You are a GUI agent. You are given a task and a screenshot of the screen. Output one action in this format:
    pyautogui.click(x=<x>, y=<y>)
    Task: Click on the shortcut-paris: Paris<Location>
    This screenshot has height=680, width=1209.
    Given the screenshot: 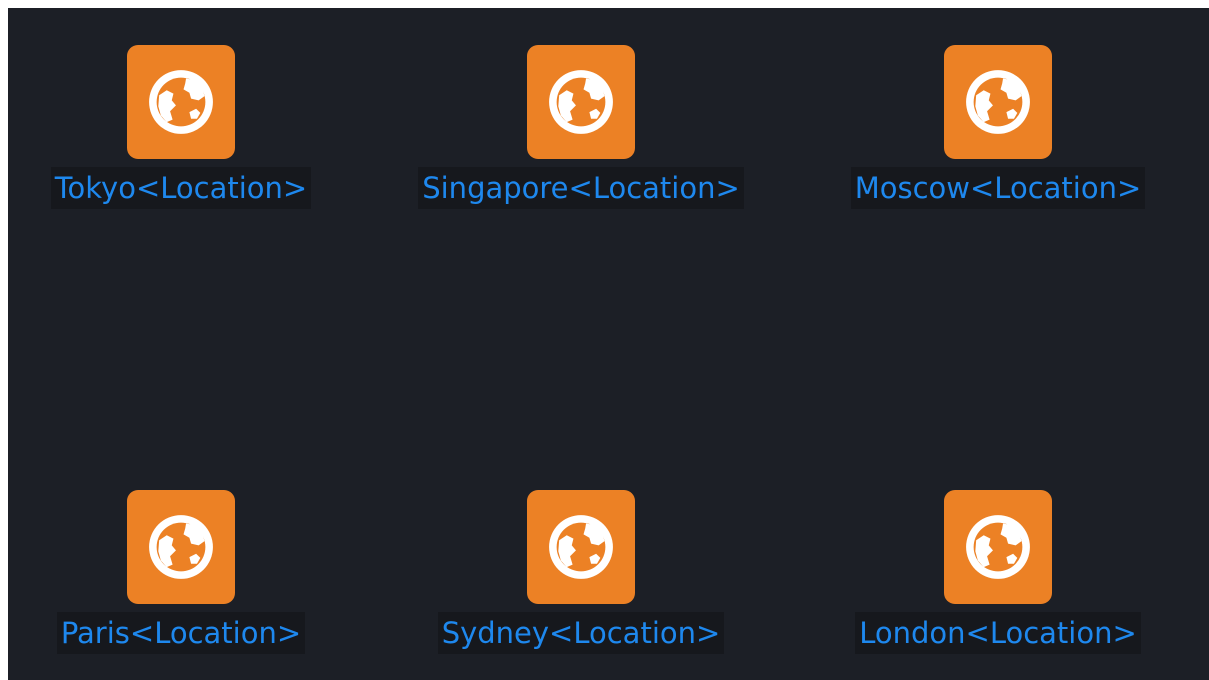 What is the action you would take?
    pyautogui.click(x=188, y=572)
    